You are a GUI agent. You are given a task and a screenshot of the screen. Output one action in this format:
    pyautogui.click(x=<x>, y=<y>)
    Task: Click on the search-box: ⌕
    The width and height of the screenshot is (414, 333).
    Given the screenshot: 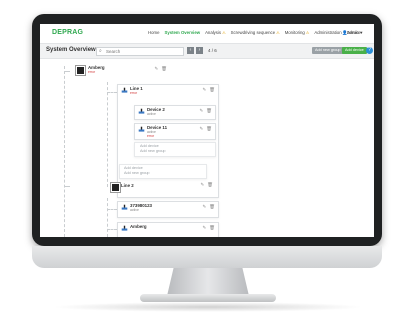 What is the action you would take?
    pyautogui.click(x=140, y=51)
    